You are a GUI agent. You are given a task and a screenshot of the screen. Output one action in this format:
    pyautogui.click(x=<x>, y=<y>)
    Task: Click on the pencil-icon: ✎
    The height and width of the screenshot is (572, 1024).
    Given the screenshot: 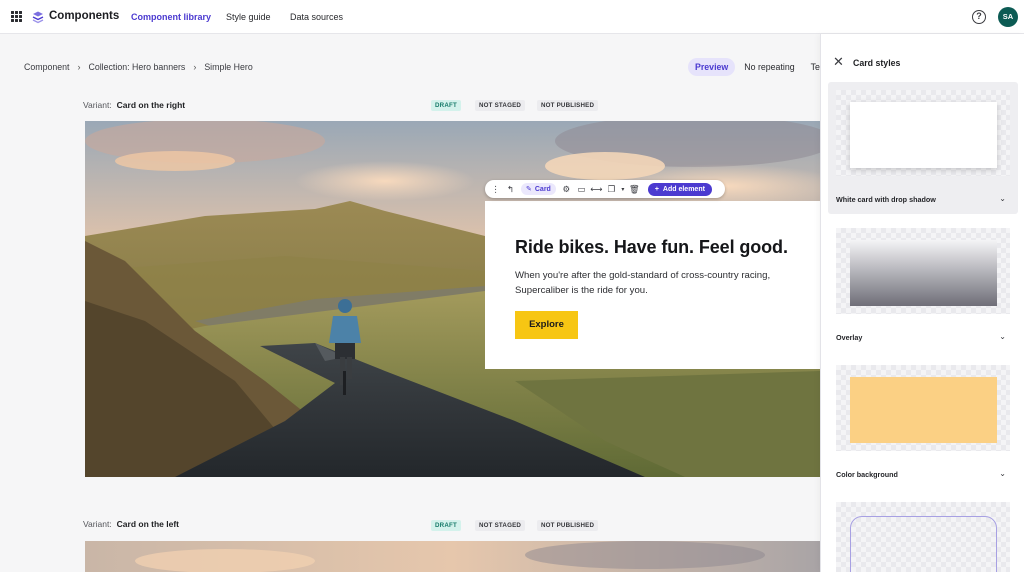 What is the action you would take?
    pyautogui.click(x=529, y=189)
    